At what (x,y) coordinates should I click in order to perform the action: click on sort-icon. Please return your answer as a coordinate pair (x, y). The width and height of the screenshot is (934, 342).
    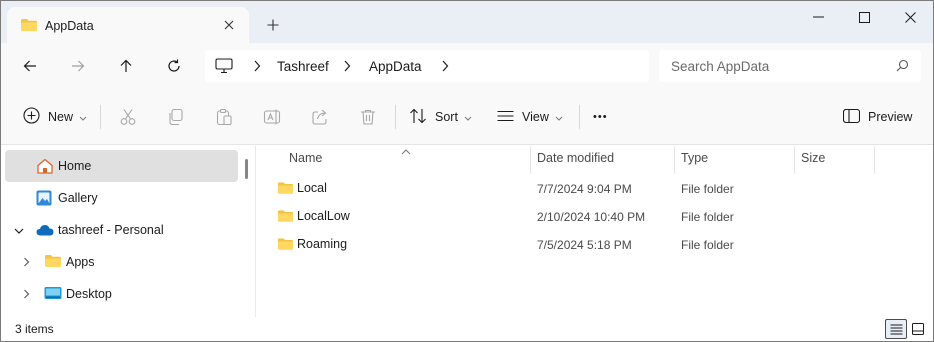
    Looking at the image, I should click on (418, 117).